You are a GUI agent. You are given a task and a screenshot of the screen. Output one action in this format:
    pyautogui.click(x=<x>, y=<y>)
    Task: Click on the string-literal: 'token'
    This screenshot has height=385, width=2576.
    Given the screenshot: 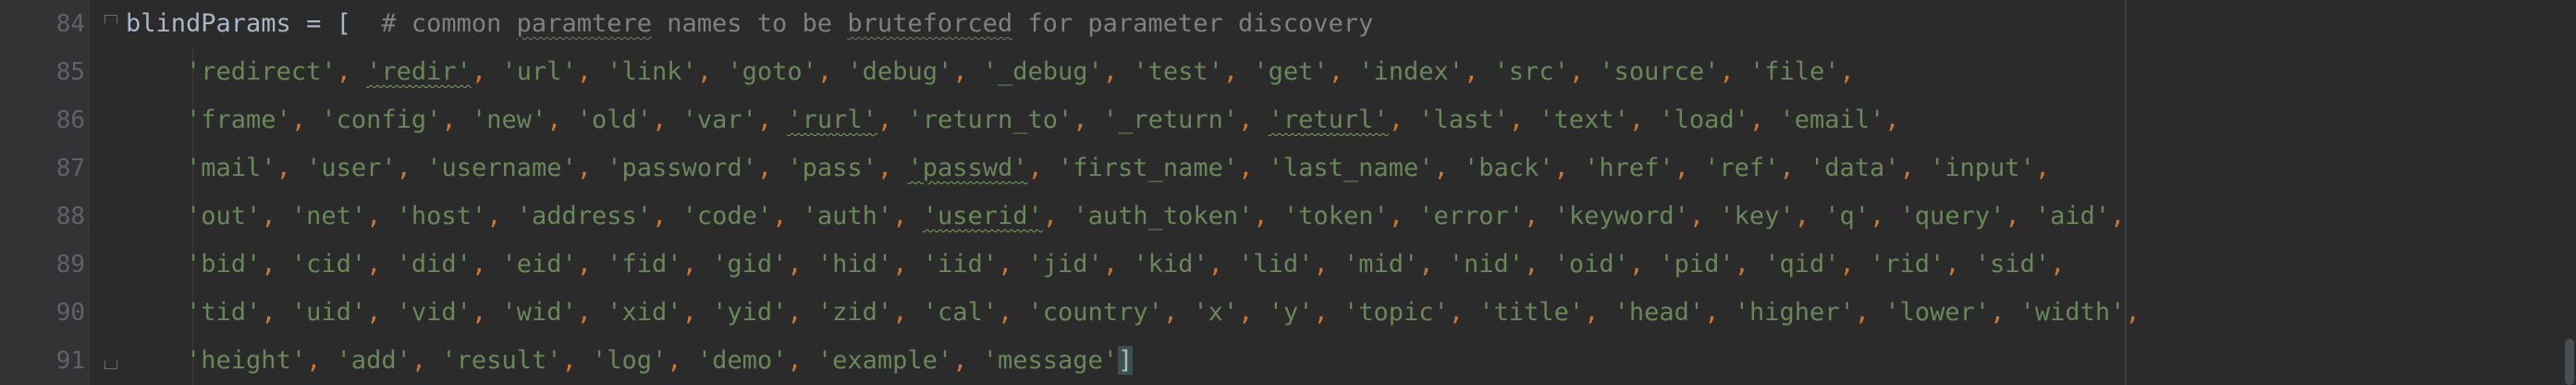 What is the action you would take?
    pyautogui.click(x=1335, y=216)
    